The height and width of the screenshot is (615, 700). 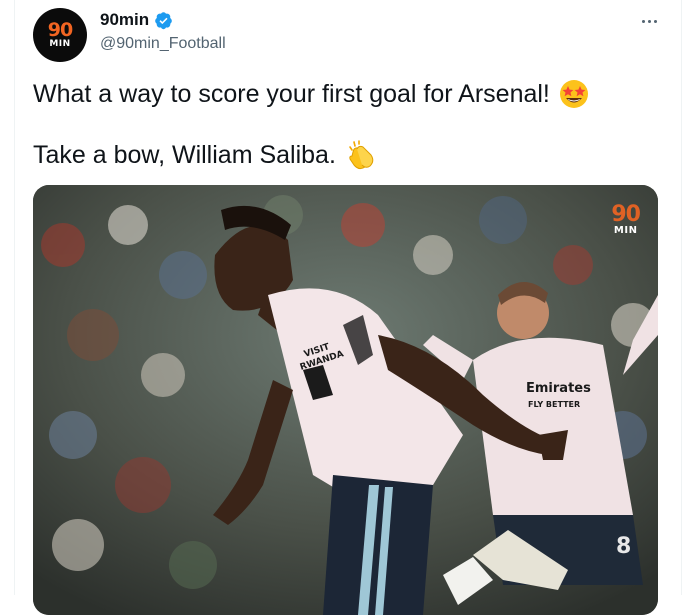 I want to click on author-handle: @90min_Football, so click(x=163, y=44).